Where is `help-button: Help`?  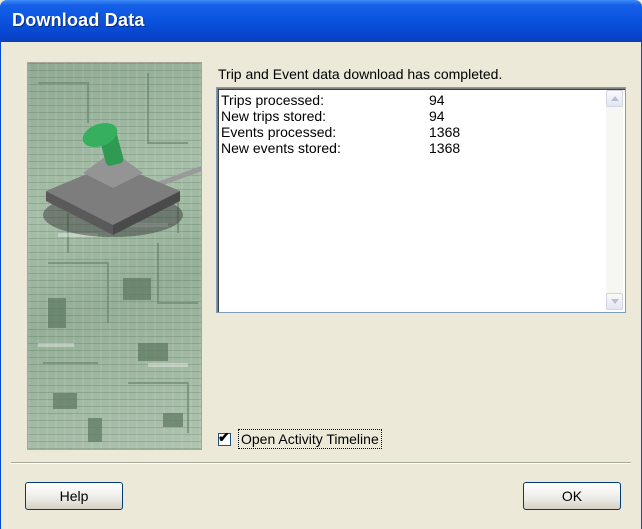
help-button: Help is located at coordinates (74, 496).